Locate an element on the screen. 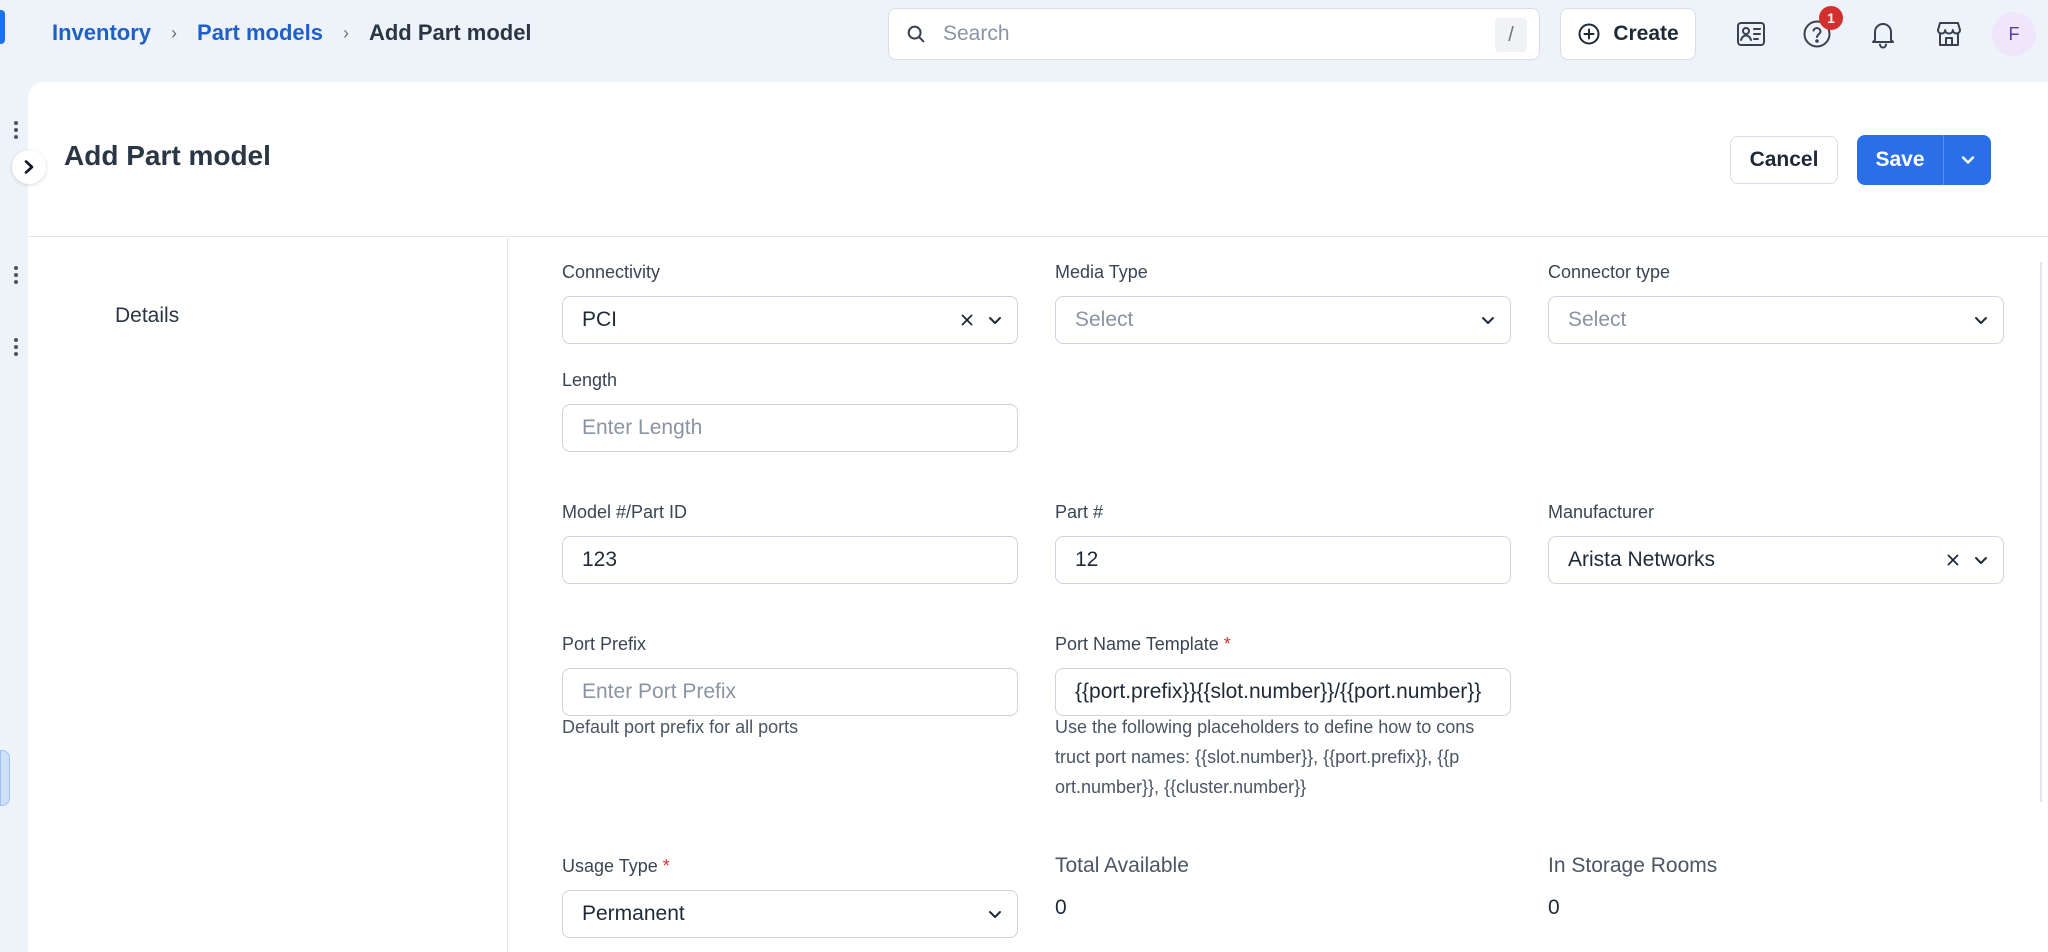 This screenshot has width=2048, height=952. port-prefix-input-wrapper is located at coordinates (790, 692).